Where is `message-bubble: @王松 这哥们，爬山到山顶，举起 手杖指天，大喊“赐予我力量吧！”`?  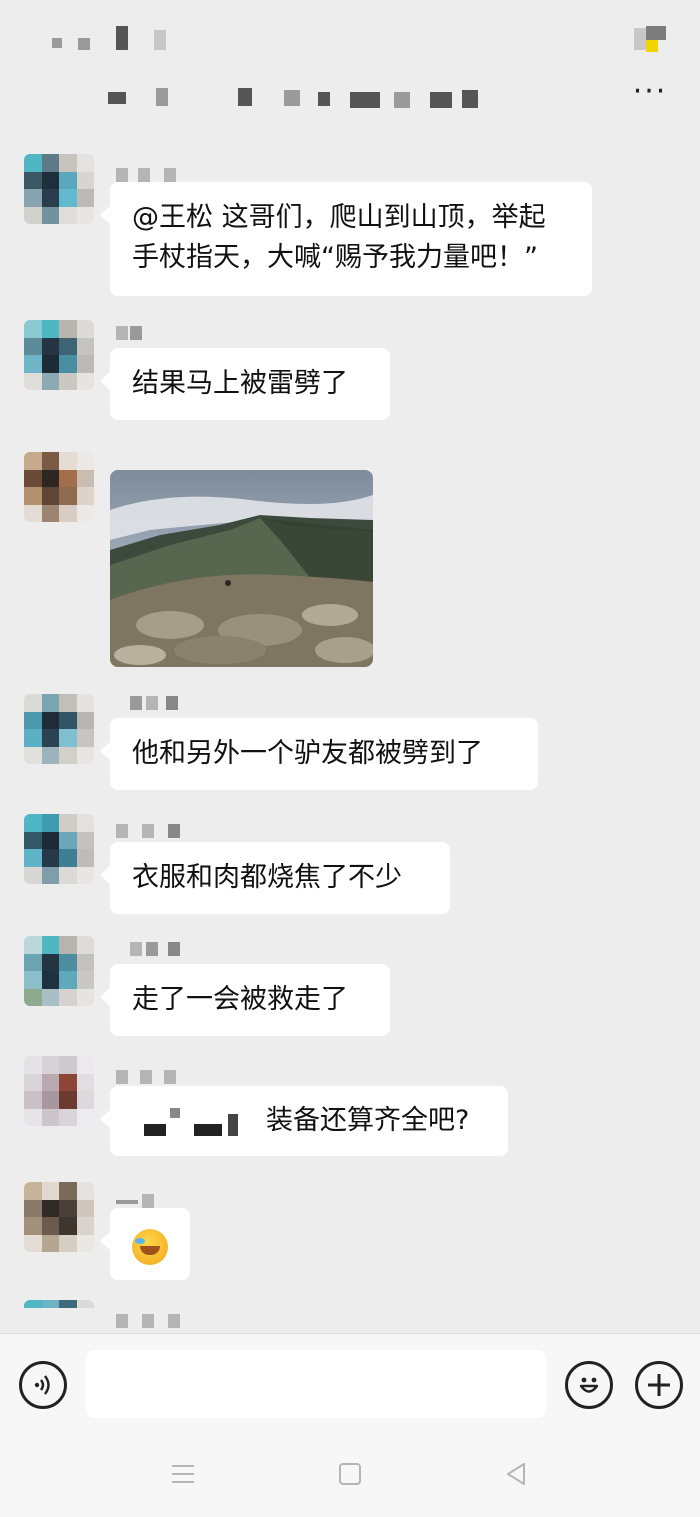
message-bubble: @王松 这哥们，爬山到山顶，举起 手杖指天，大喊“赐予我力量吧！” is located at coordinates (346, 239).